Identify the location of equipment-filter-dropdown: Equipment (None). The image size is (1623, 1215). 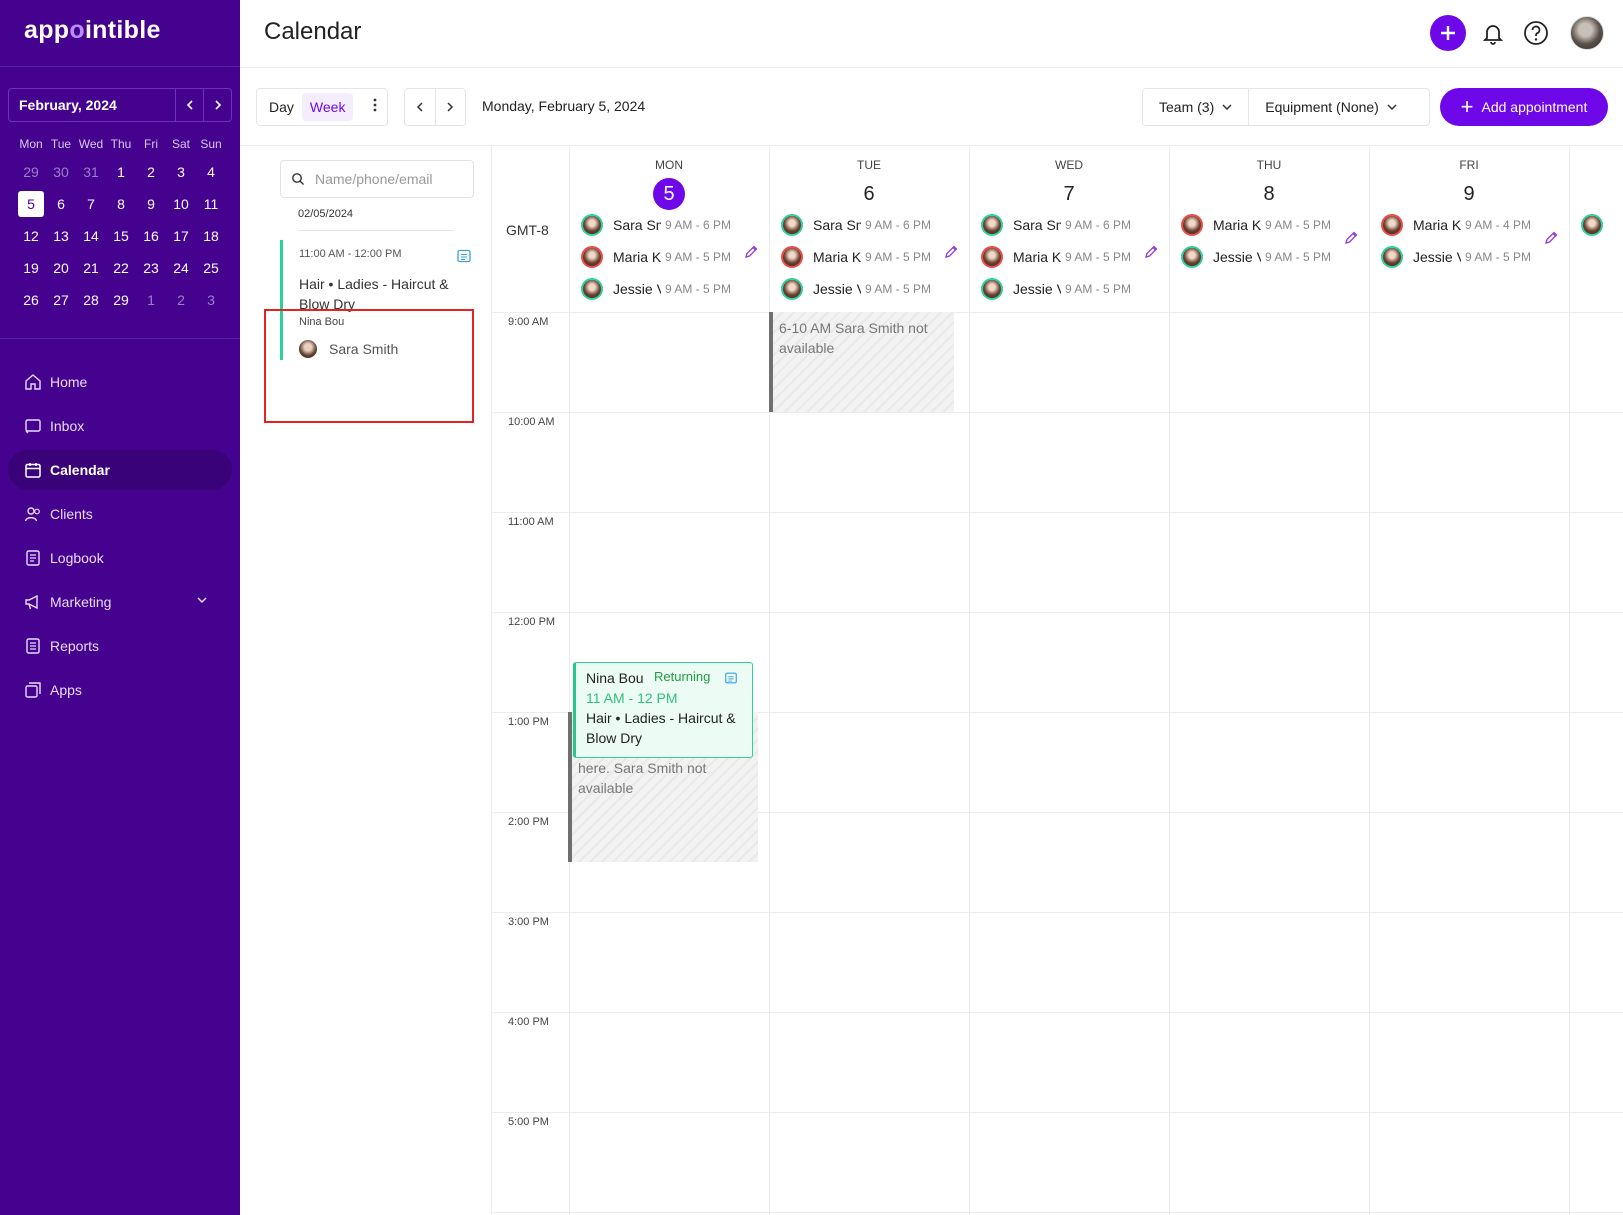
(1330, 107).